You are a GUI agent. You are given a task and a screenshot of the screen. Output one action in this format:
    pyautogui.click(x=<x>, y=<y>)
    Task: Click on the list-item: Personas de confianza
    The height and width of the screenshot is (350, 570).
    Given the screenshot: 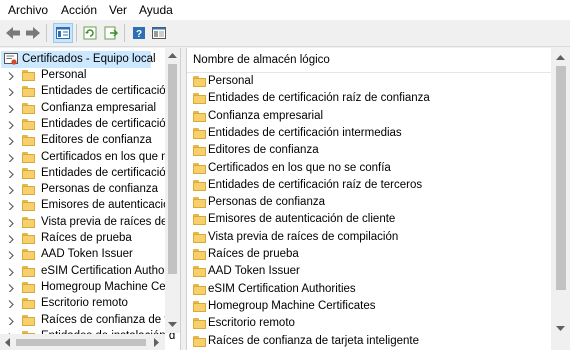 What is the action you would take?
    pyautogui.click(x=369, y=202)
    